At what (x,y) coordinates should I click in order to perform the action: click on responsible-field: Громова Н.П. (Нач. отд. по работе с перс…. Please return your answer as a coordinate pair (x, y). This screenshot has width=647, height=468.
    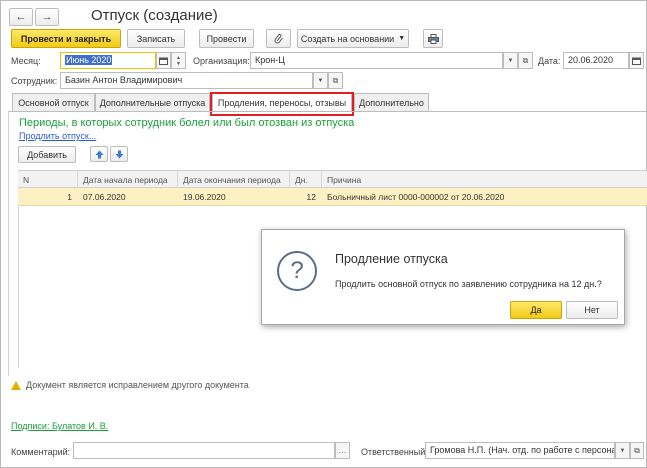
    Looking at the image, I should click on (520, 450).